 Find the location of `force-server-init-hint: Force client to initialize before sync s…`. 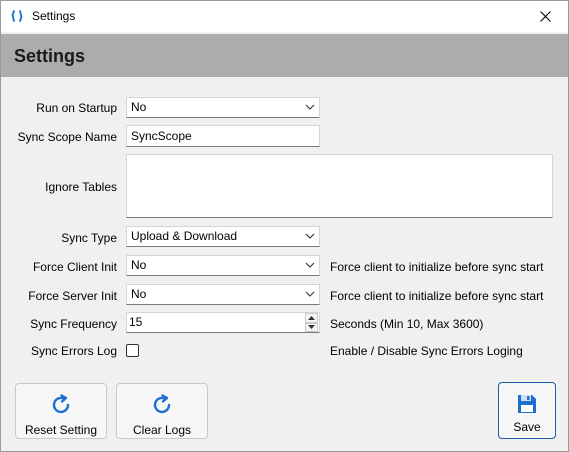

force-server-init-hint: Force client to initialize before sync s… is located at coordinates (437, 296).